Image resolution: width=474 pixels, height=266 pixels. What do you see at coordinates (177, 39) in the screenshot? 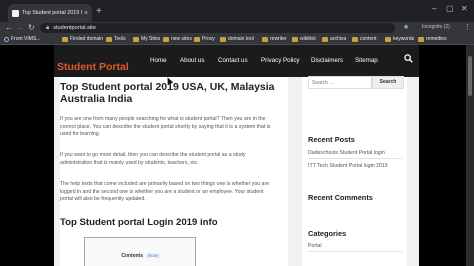
I see `bookmark-folder: new sites` at bounding box center [177, 39].